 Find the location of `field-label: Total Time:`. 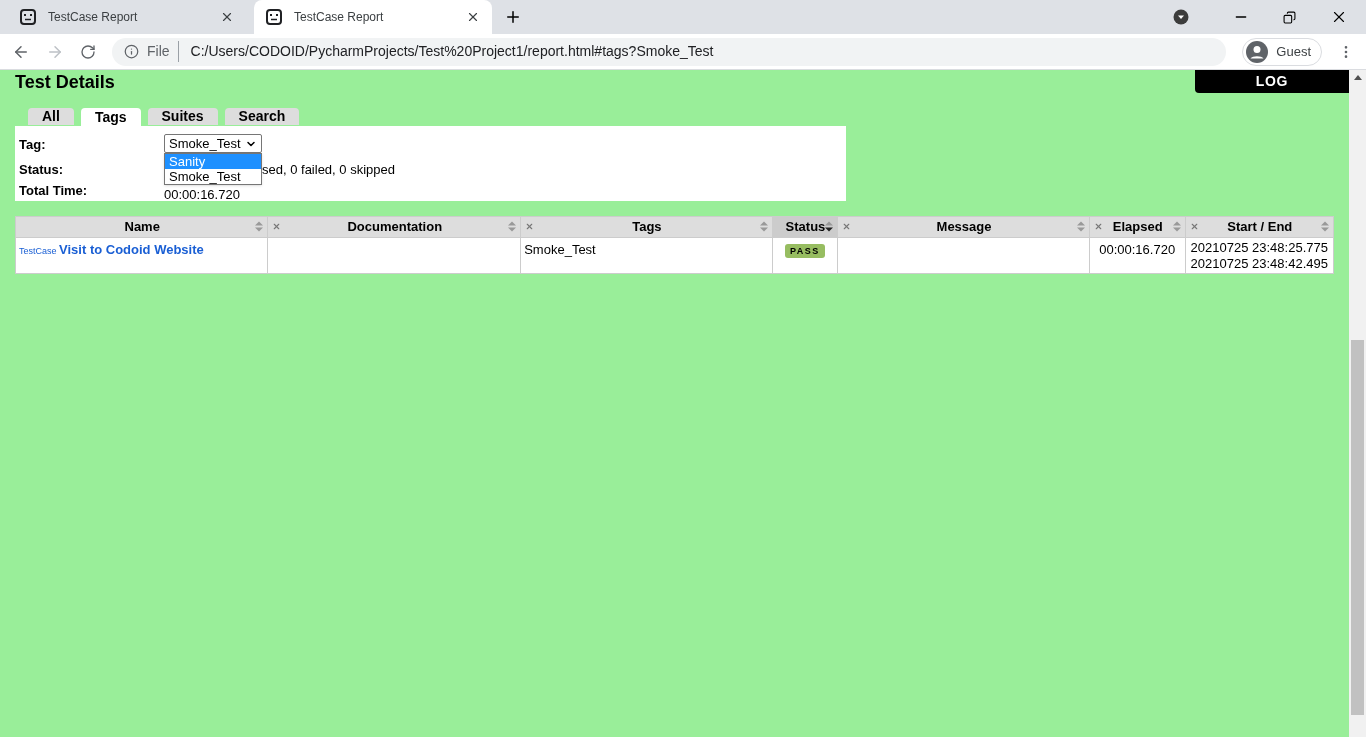

field-label: Total Time: is located at coordinates (54, 190).